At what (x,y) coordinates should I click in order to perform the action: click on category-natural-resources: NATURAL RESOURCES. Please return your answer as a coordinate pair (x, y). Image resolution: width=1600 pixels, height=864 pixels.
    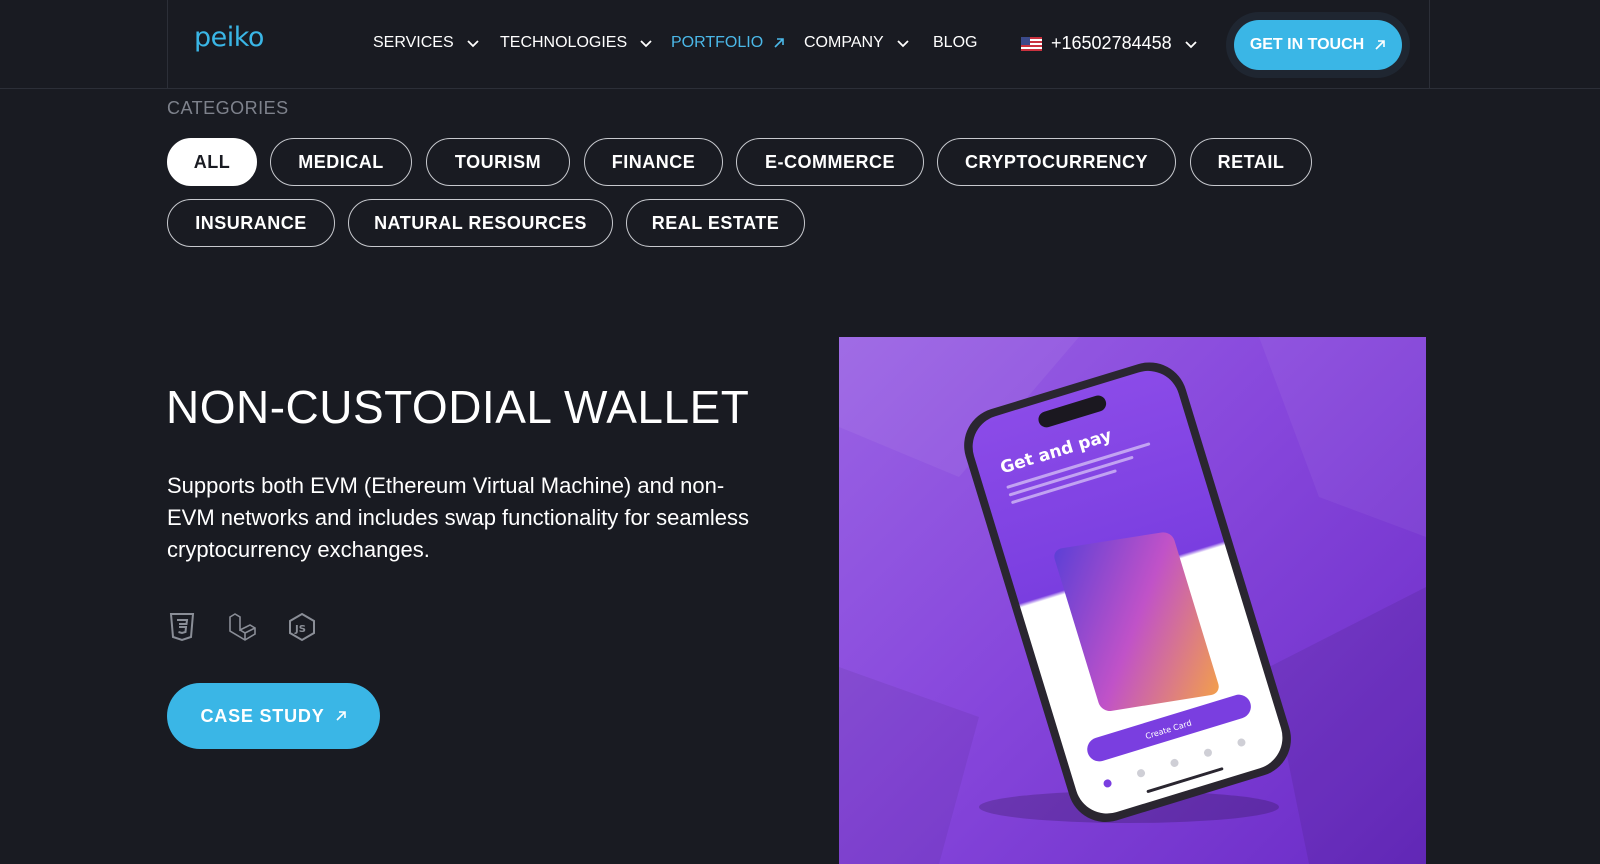
    Looking at the image, I should click on (480, 223).